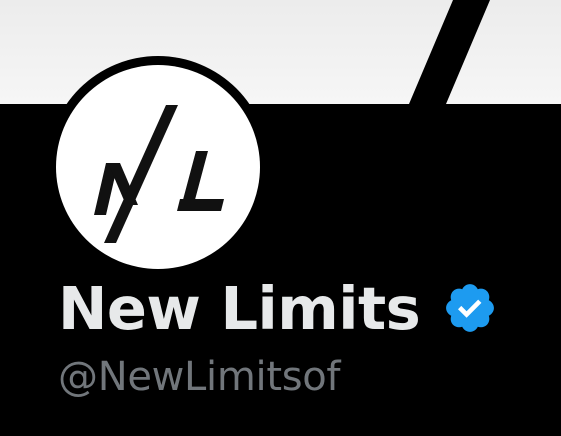 The image size is (561, 436). I want to click on name-row: New Limits, so click(278, 308).